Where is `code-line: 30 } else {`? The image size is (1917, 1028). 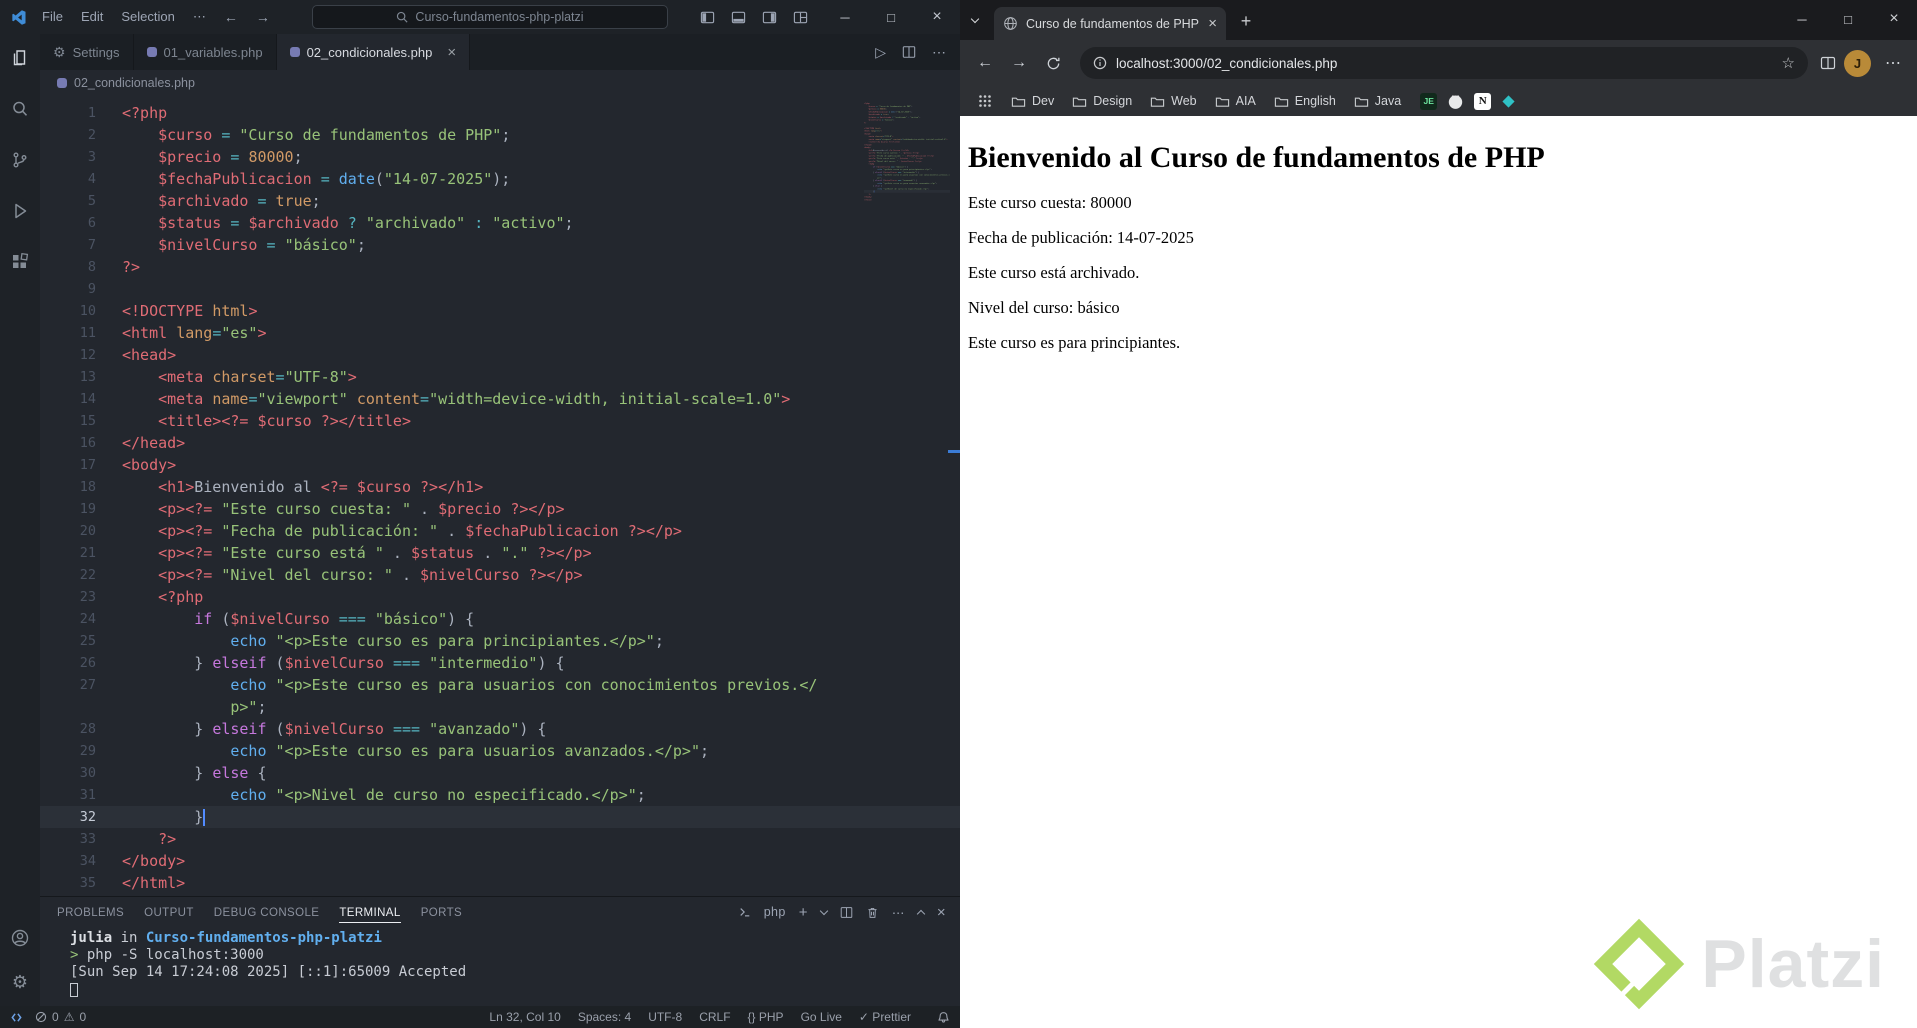
code-line: 30 } else { is located at coordinates (500, 773).